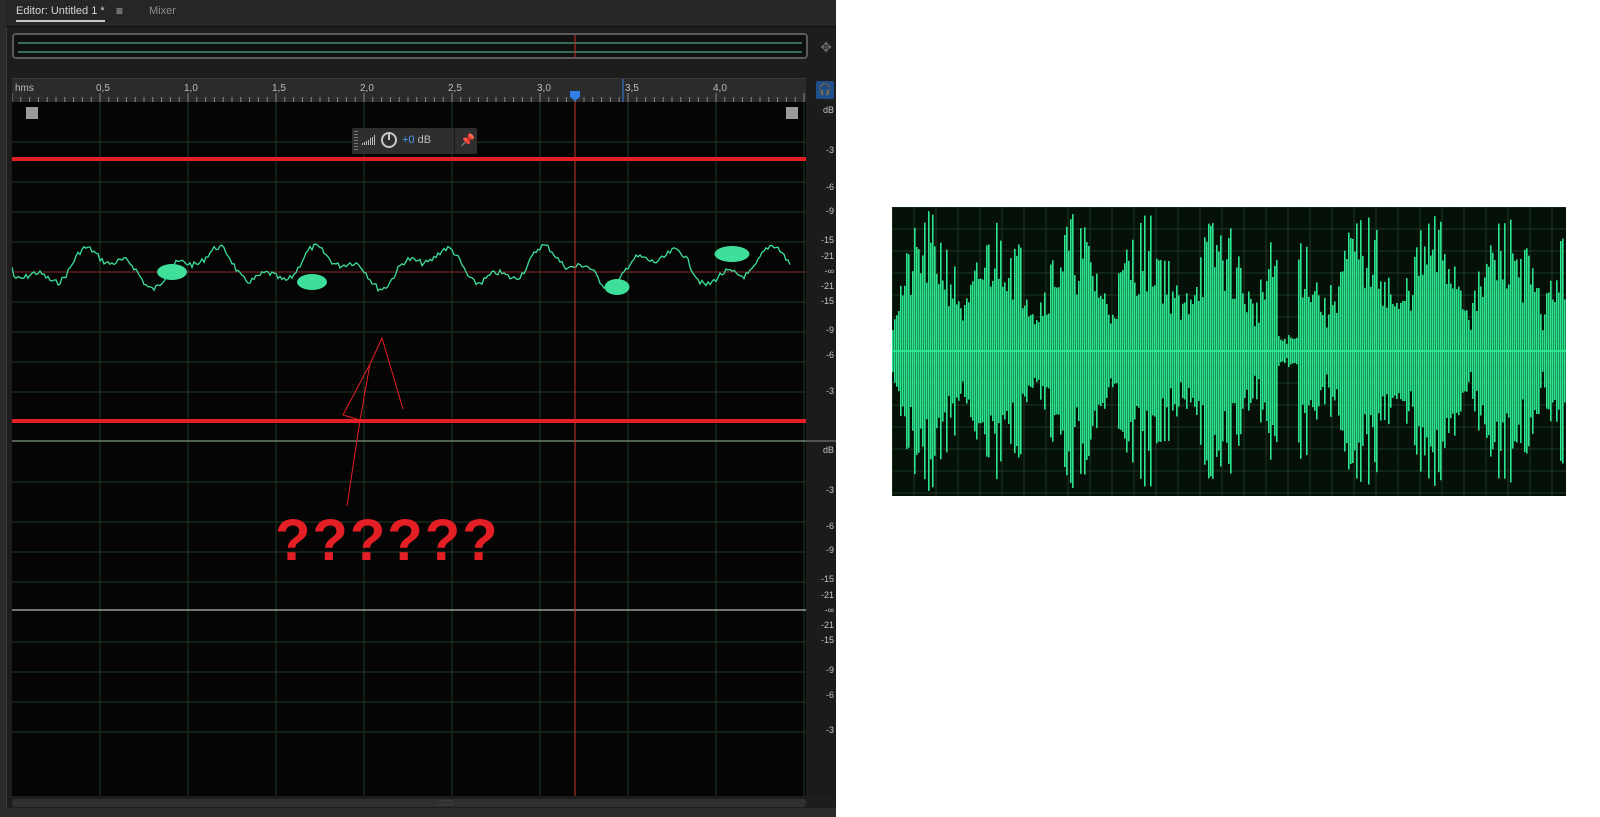  Describe the element at coordinates (410, 46) in the screenshot. I see `overview-waveform` at that location.